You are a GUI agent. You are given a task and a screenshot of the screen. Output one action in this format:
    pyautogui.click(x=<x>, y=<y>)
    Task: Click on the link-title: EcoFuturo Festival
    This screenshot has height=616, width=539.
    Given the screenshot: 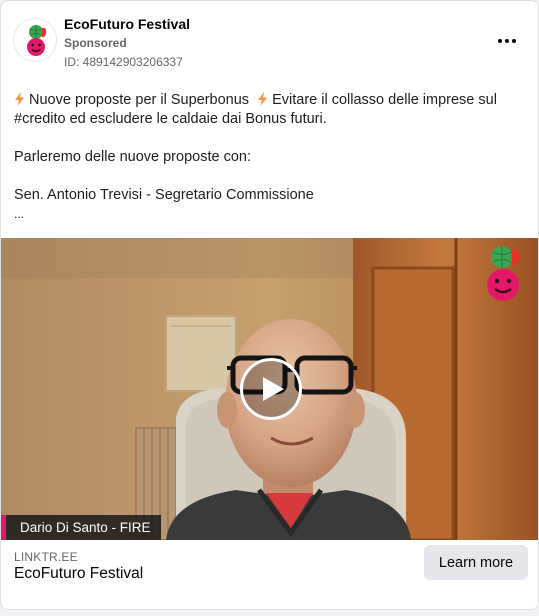 What is the action you would take?
    pyautogui.click(x=78, y=574)
    